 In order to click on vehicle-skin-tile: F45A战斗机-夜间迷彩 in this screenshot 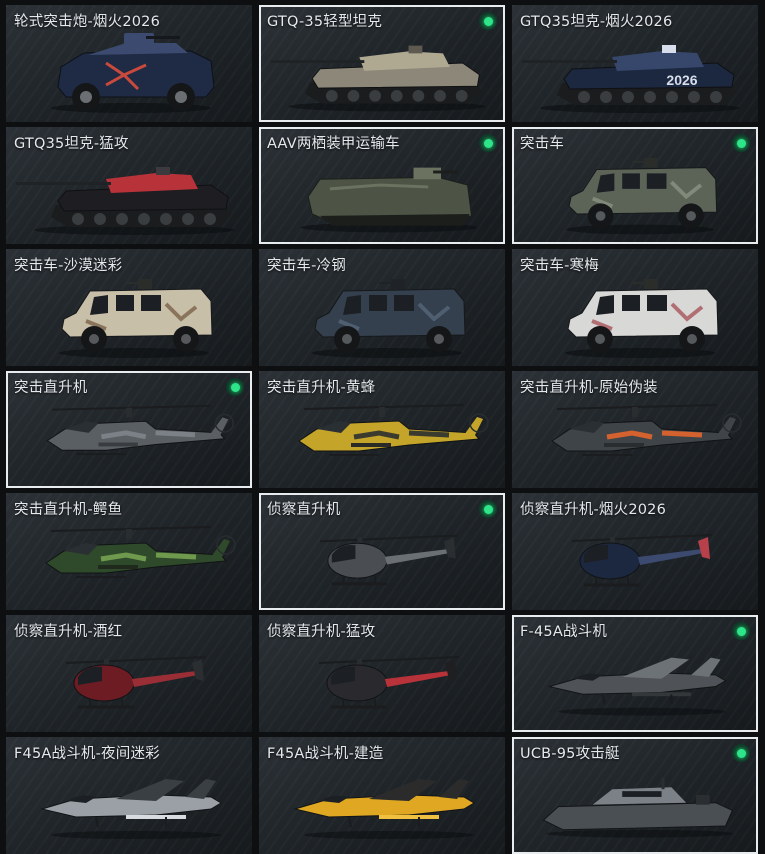, I will do `click(129, 795)`.